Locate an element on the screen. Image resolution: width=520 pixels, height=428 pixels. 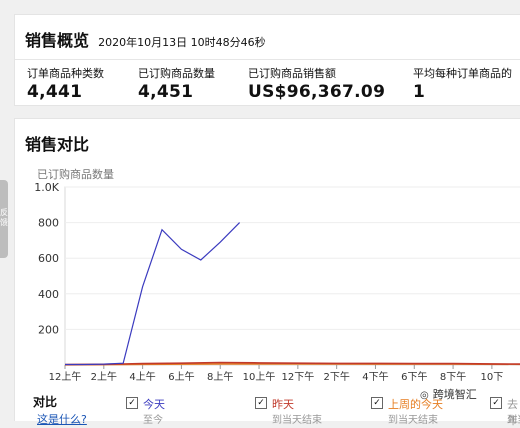
x-tick-label: 2下午 is located at coordinates (336, 376).